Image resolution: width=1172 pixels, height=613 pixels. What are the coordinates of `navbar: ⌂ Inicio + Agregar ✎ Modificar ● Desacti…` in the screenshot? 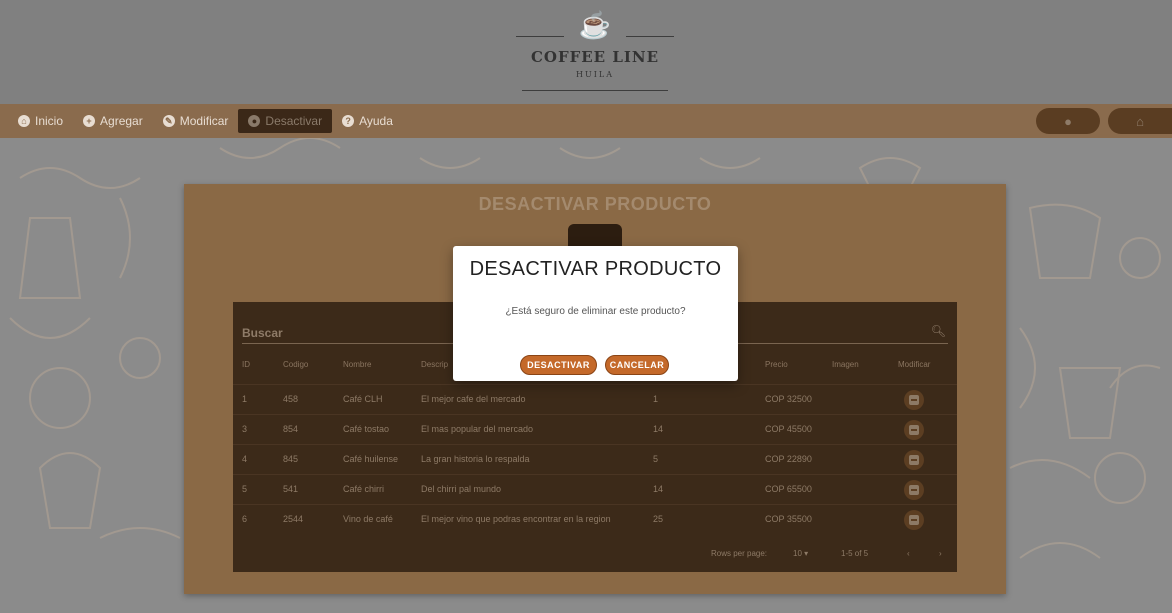 It's located at (586, 121).